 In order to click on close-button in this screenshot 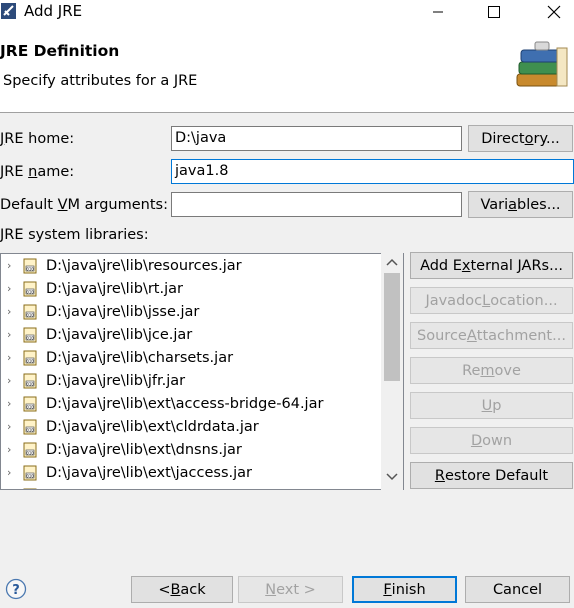, I will do `click(554, 12)`.